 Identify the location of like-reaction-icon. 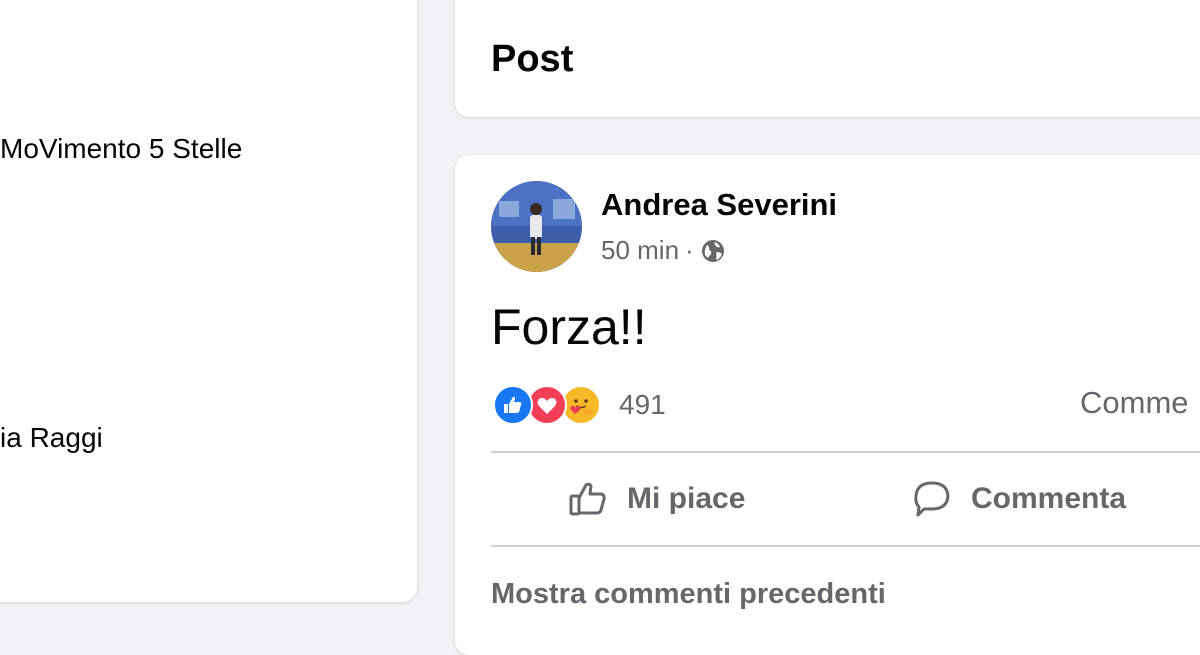
(513, 405).